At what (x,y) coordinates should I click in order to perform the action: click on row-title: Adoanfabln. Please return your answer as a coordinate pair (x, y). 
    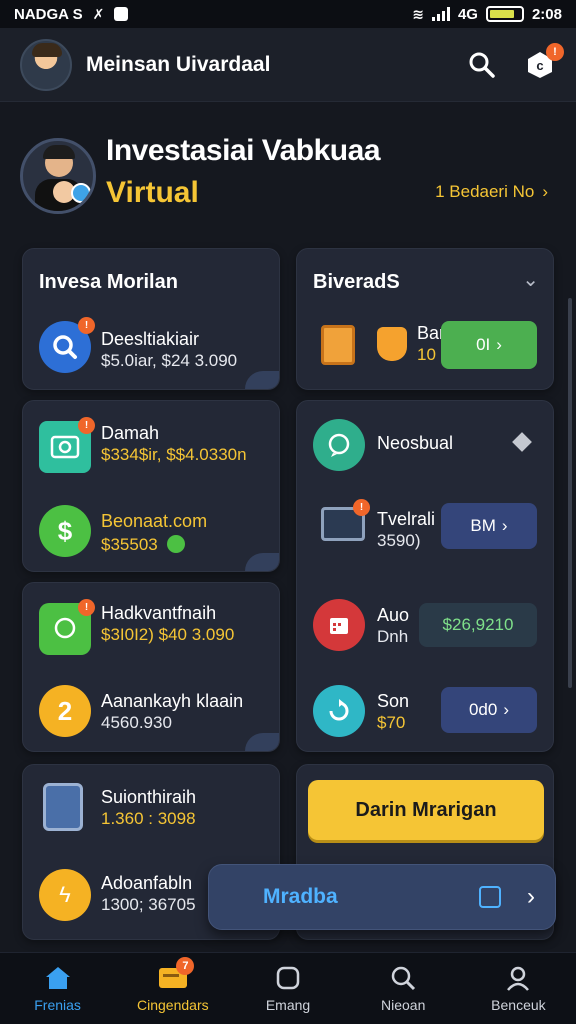
    Looking at the image, I should click on (147, 883).